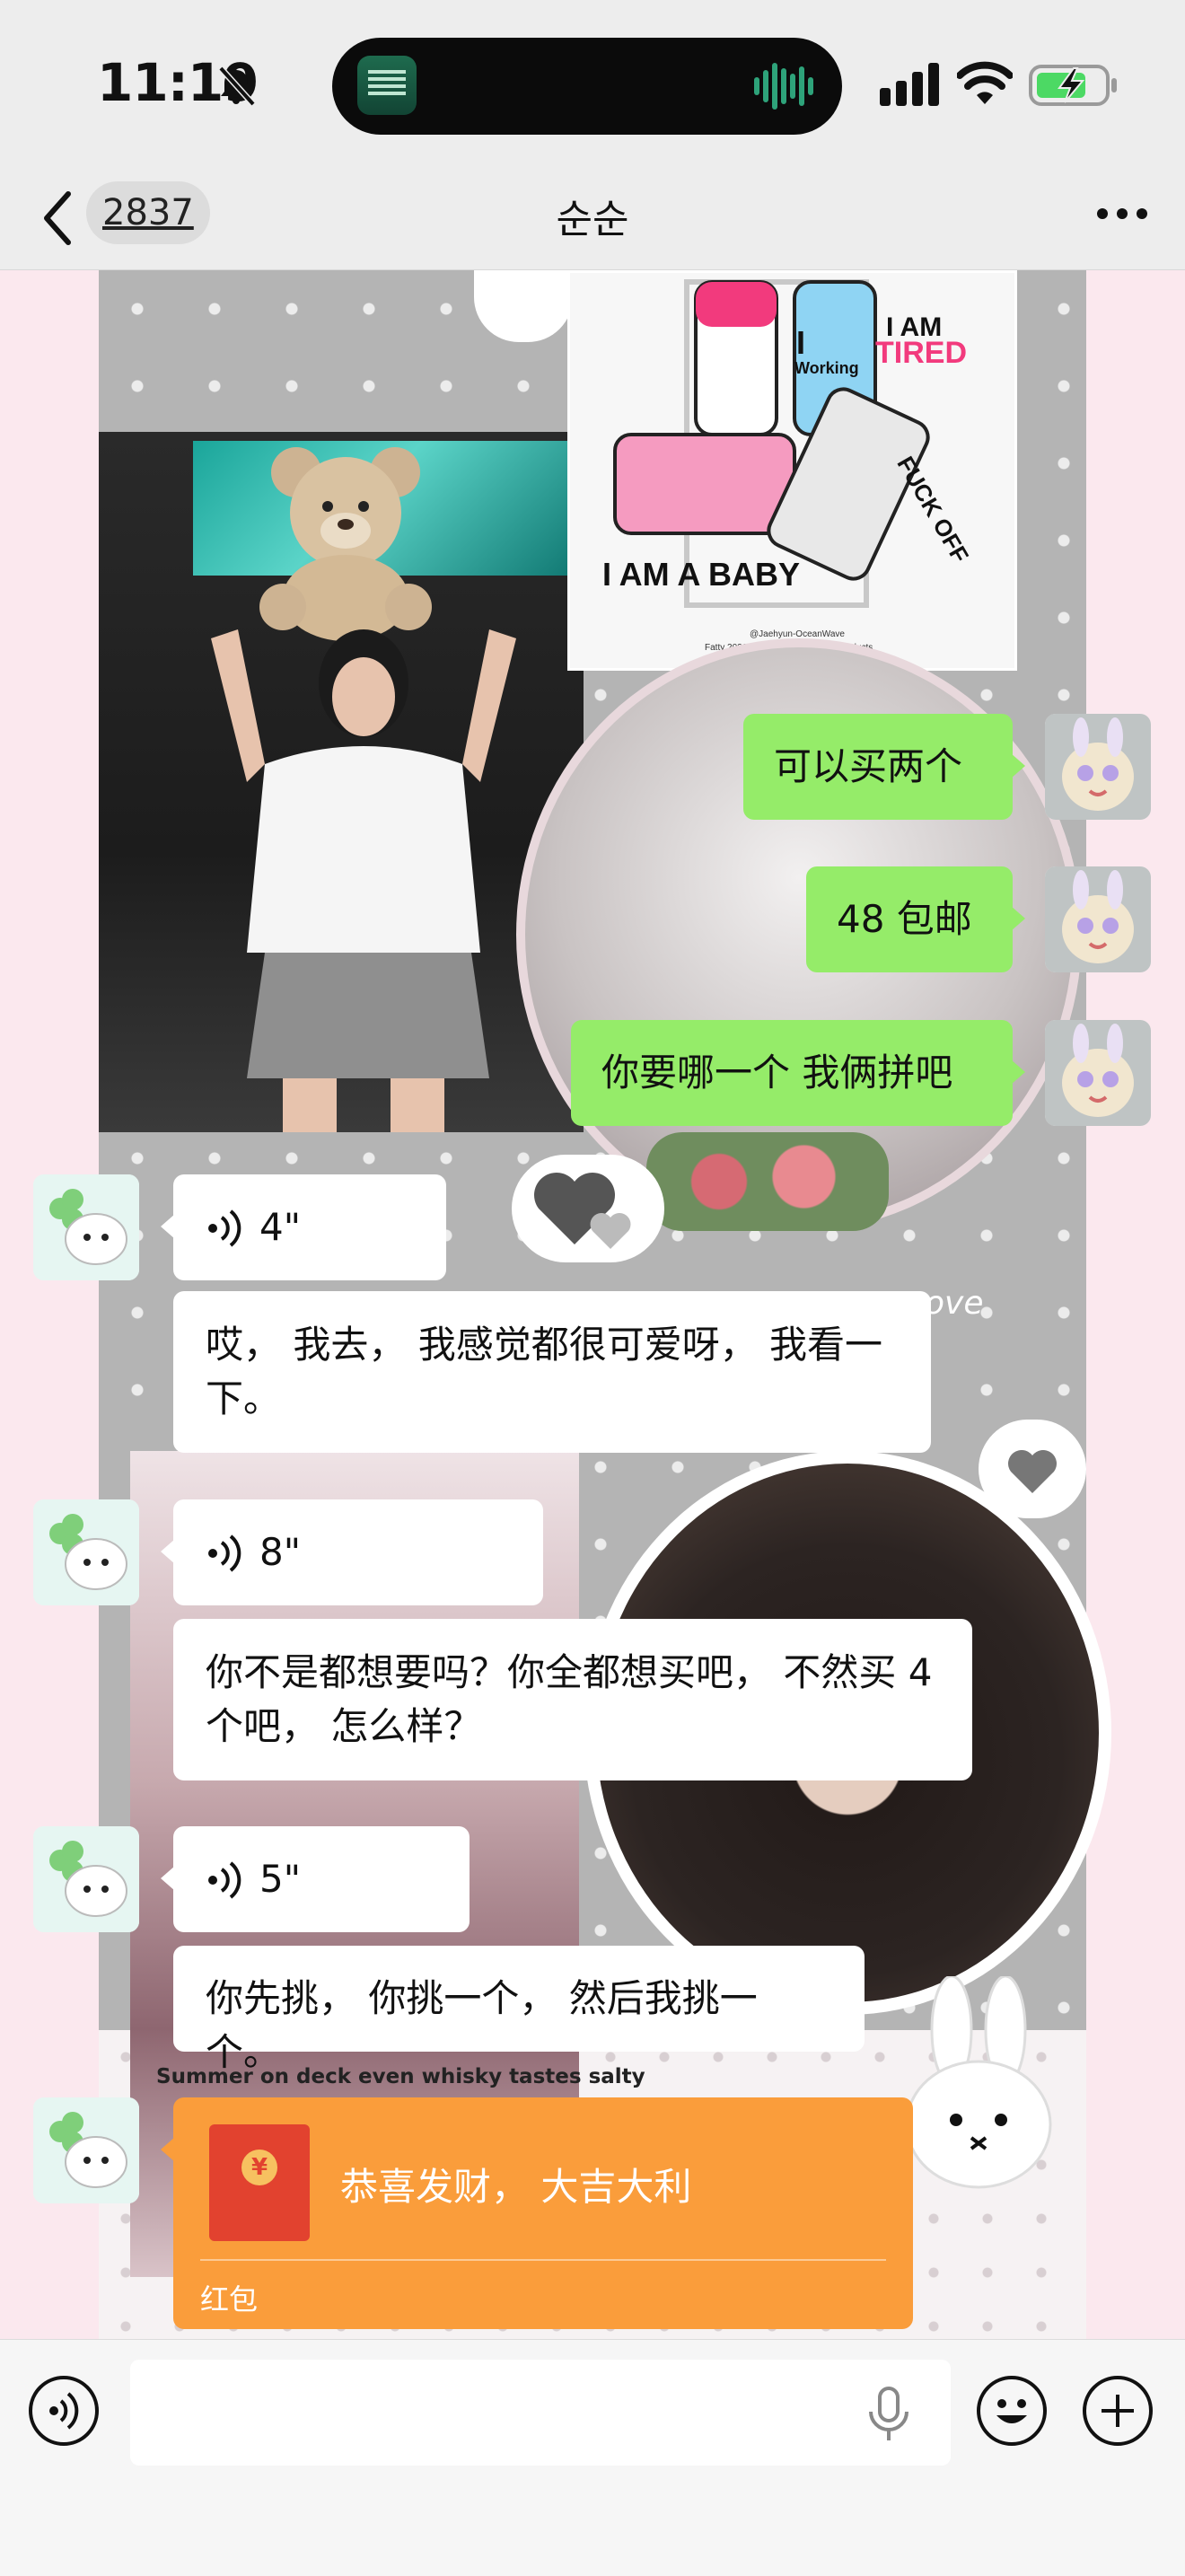 This screenshot has width=1185, height=2576. I want to click on now-playing-artwork, so click(387, 85).